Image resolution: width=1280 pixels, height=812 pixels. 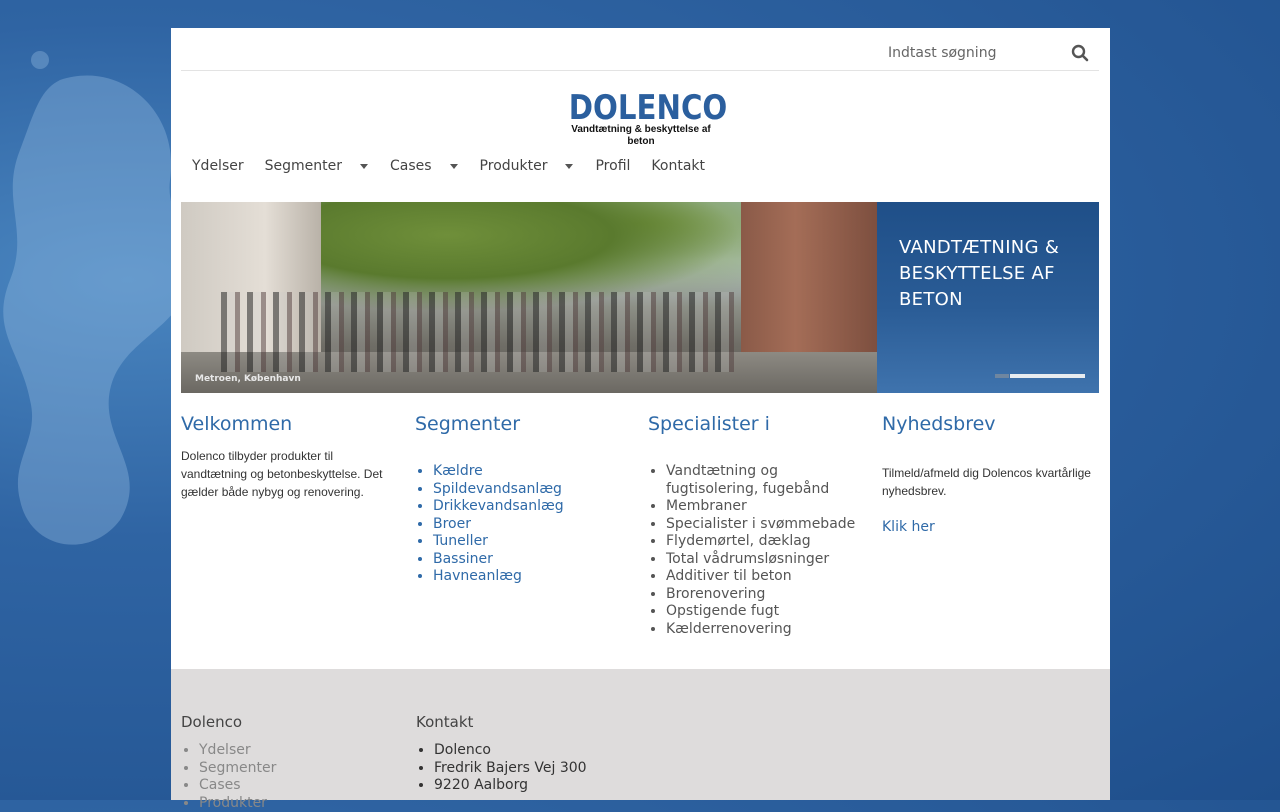 What do you see at coordinates (288, 424) in the screenshot?
I see `welcome-title: Velkommen` at bounding box center [288, 424].